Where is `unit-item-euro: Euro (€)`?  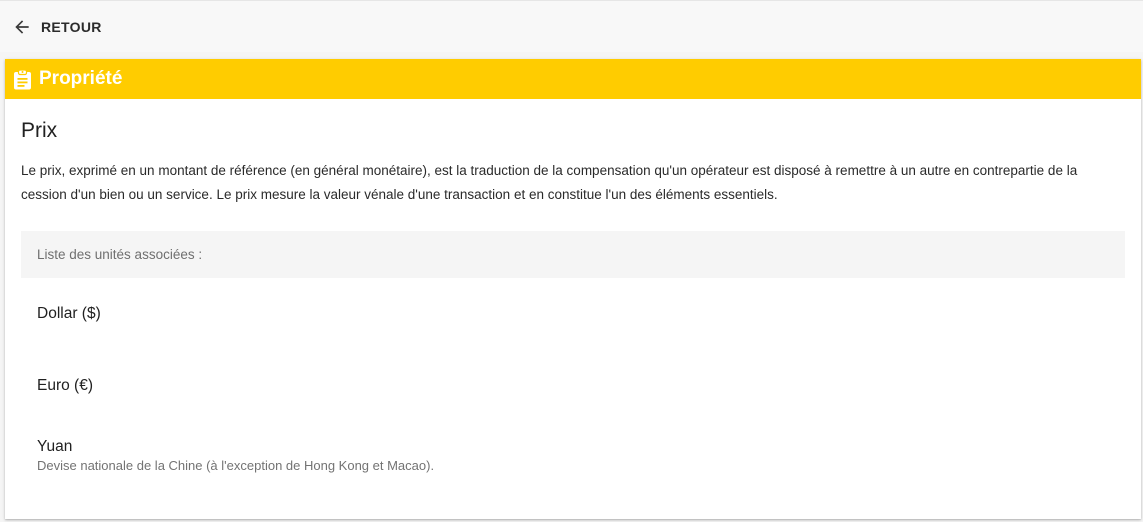
unit-item-euro: Euro (€) is located at coordinates (577, 386).